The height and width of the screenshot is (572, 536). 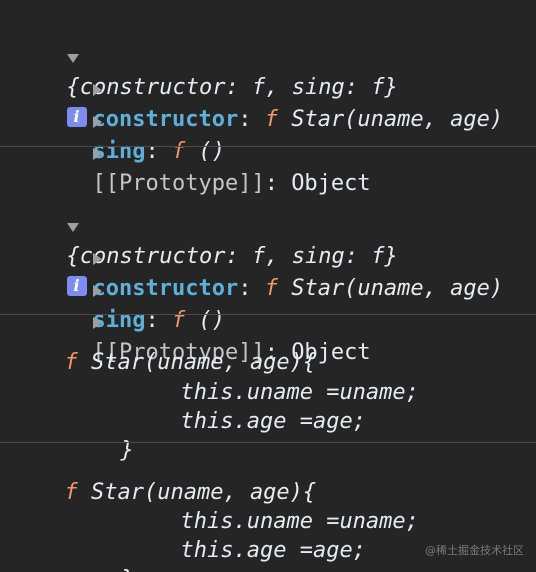 I want to click on code-line: }, so click(x=127, y=569).